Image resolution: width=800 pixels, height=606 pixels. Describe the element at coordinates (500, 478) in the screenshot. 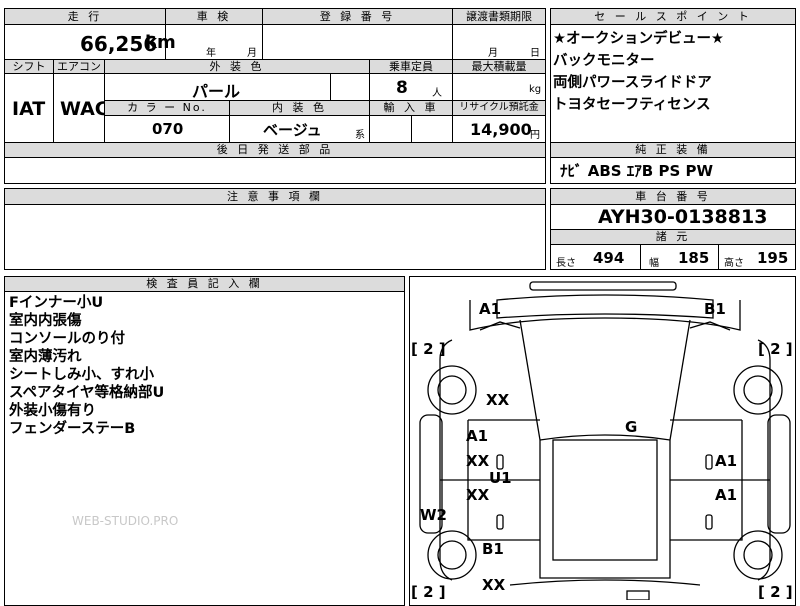

I see `damage-mark: U1` at that location.